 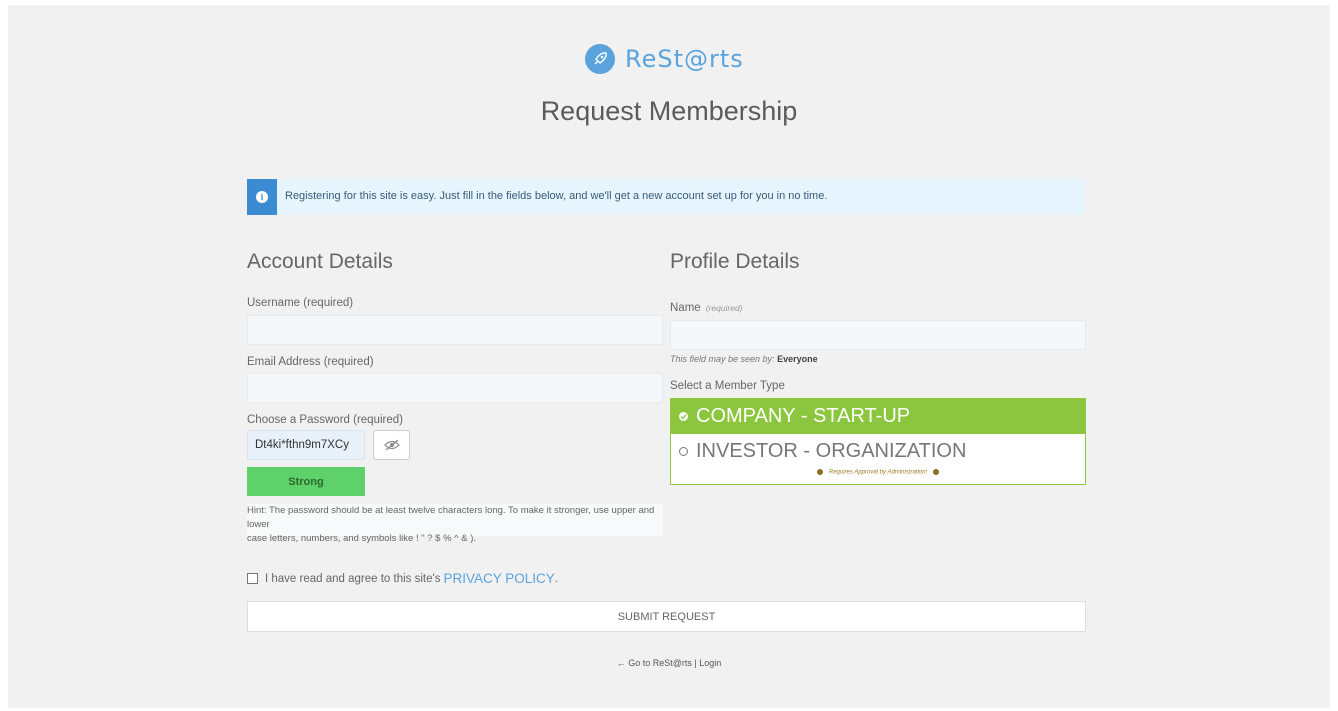 What do you see at coordinates (666, 616) in the screenshot?
I see `submit-request-button: SUBMIT REQUEST` at bounding box center [666, 616].